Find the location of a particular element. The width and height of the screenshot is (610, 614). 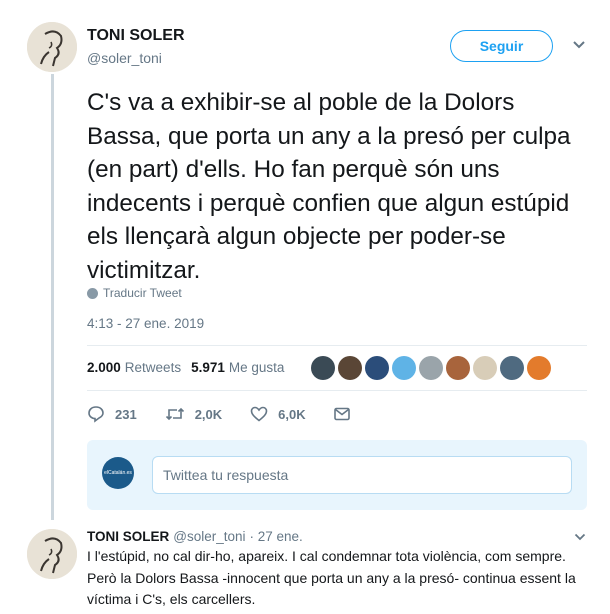

likers-list is located at coordinates (431, 368).